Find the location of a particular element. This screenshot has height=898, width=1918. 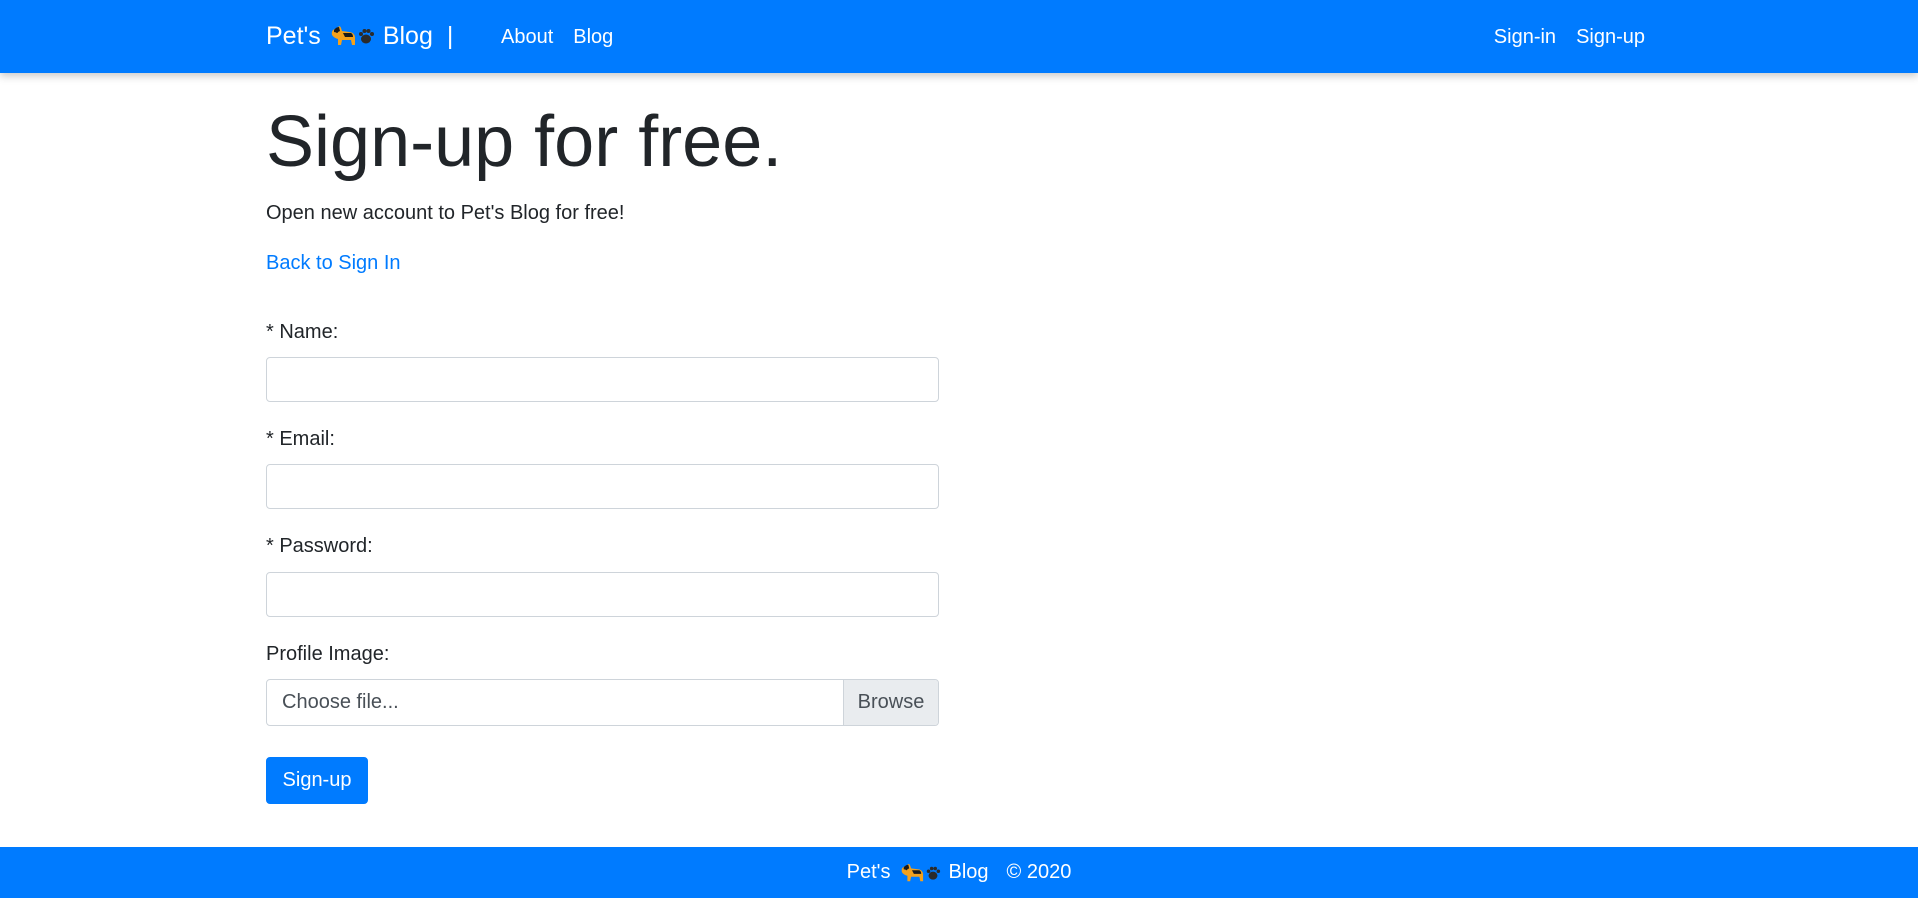

profile-image-label: Profile Image: is located at coordinates (328, 654).